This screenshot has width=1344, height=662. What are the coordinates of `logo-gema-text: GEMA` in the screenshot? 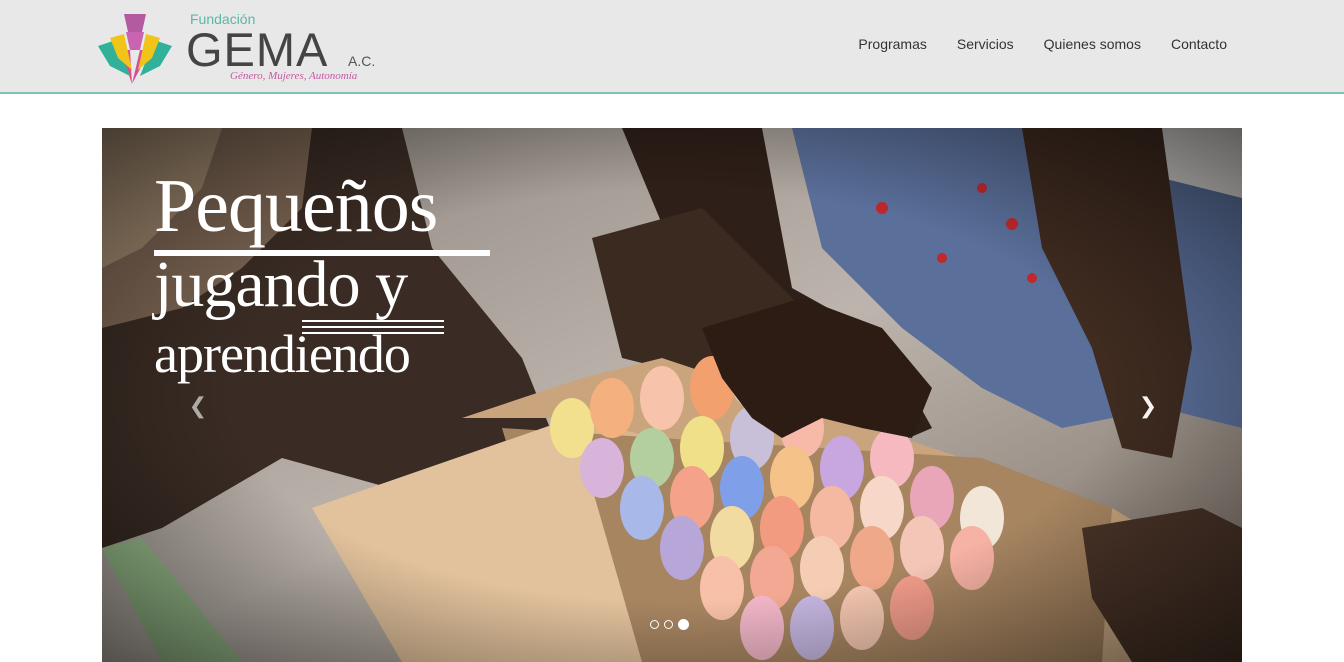 It's located at (257, 49).